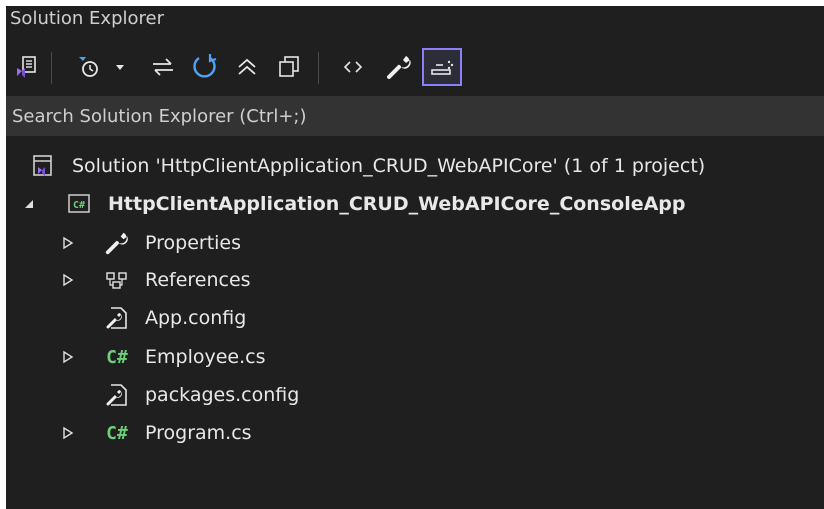 The width and height of the screenshot is (824, 509). What do you see at coordinates (87, 18) in the screenshot?
I see `panel-title: Solution Explorer` at bounding box center [87, 18].